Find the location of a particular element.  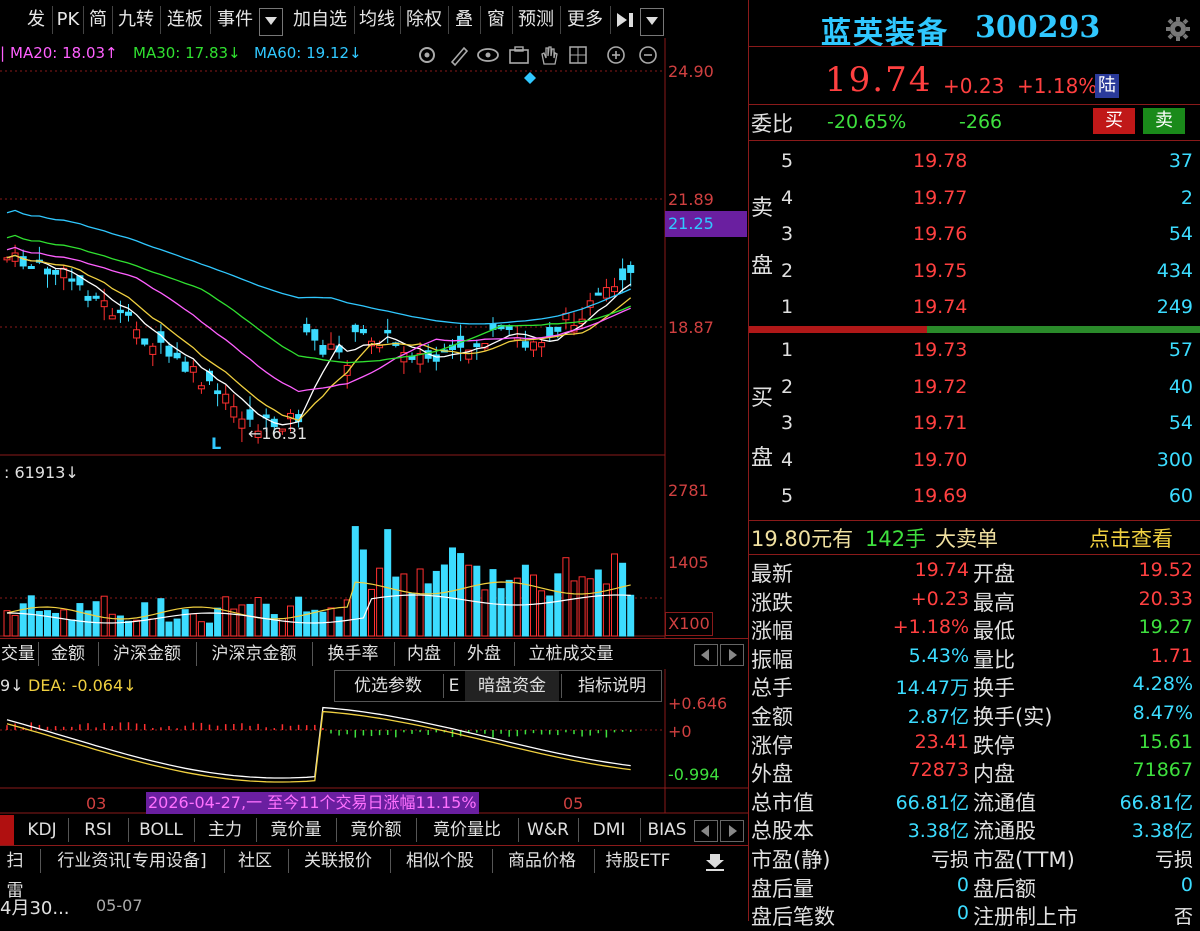

toolbar-item-add-watchlist: 加自选 is located at coordinates (320, 20).